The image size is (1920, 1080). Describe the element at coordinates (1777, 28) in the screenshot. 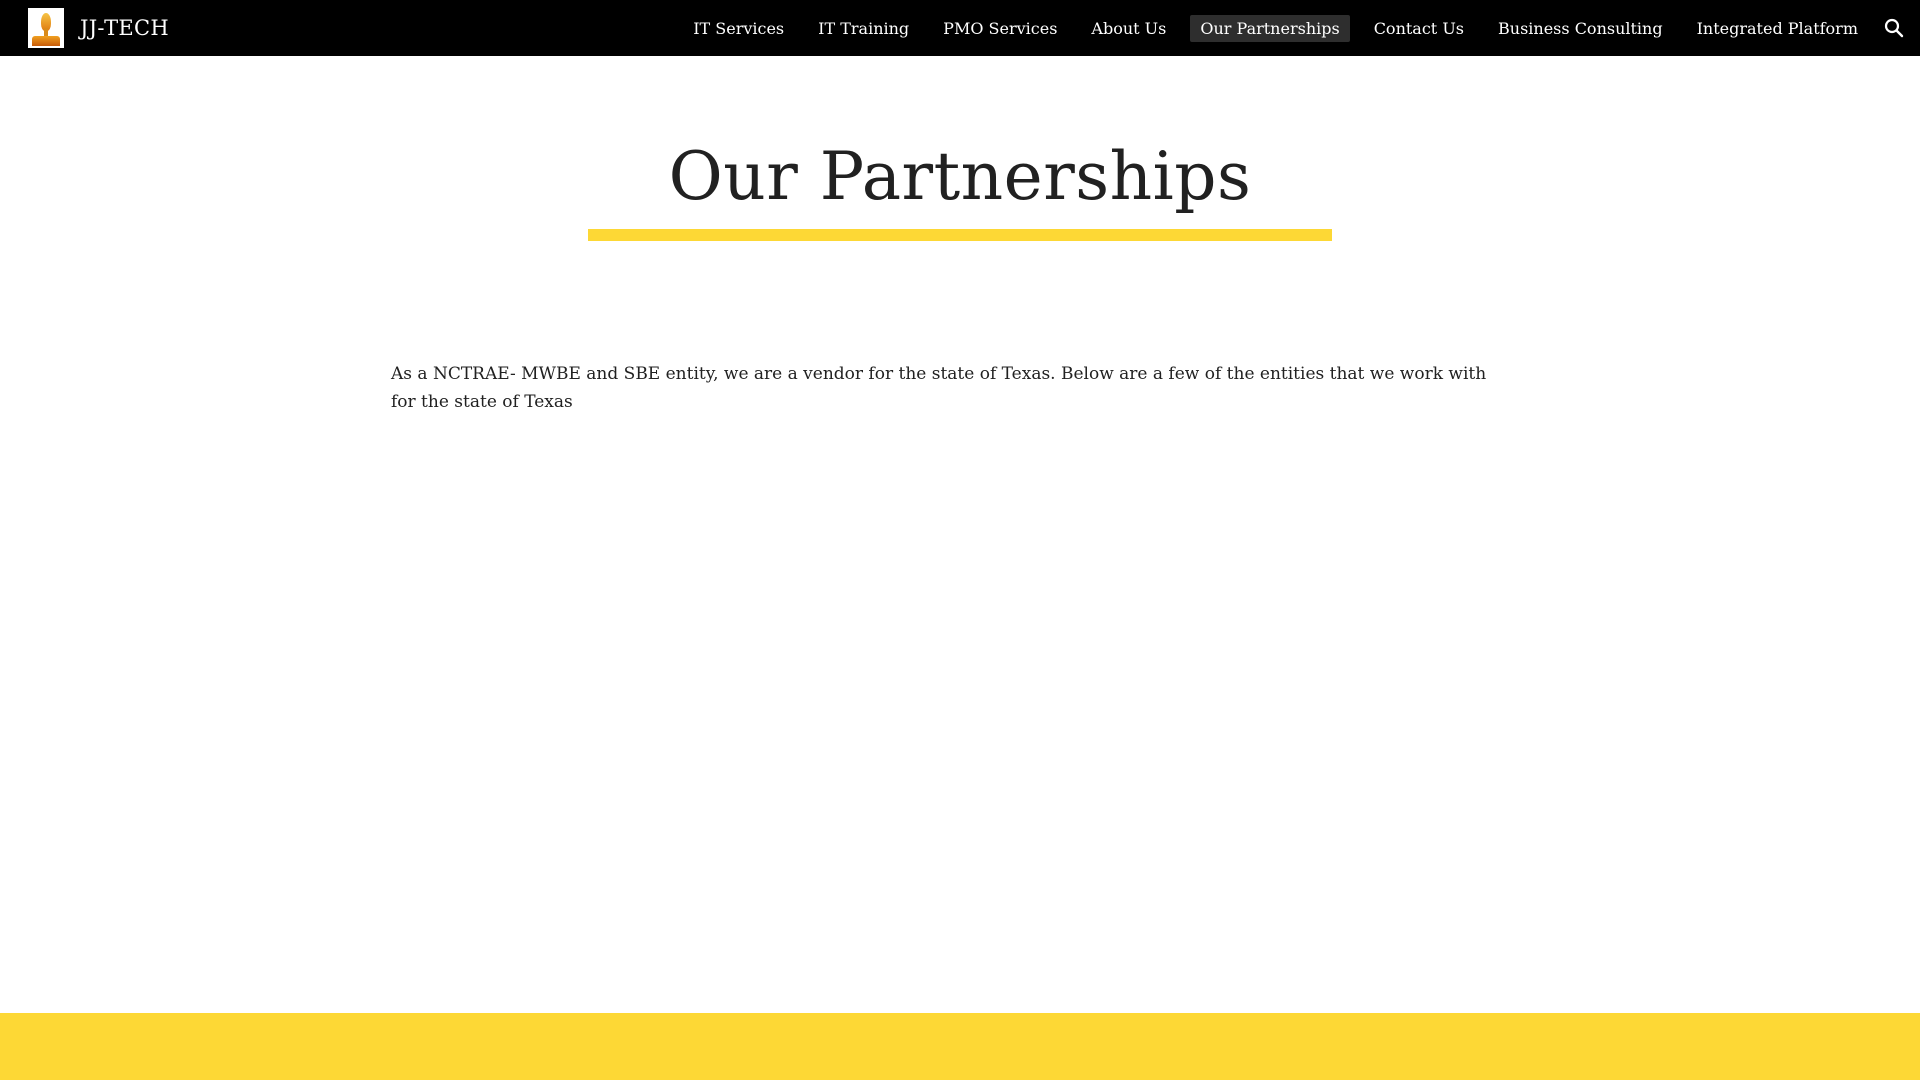

I see `nav-item-integrated-platform: Integrated Platform` at that location.